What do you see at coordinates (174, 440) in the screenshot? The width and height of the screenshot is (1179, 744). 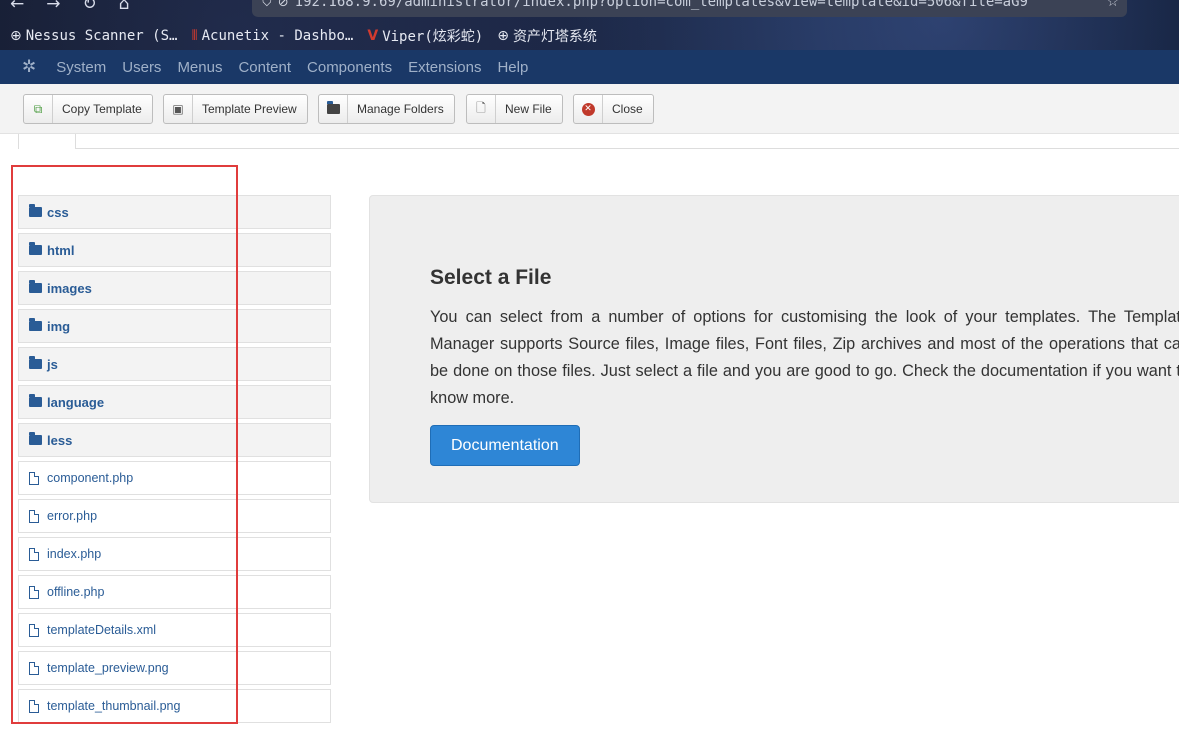 I see `folder-less: less` at bounding box center [174, 440].